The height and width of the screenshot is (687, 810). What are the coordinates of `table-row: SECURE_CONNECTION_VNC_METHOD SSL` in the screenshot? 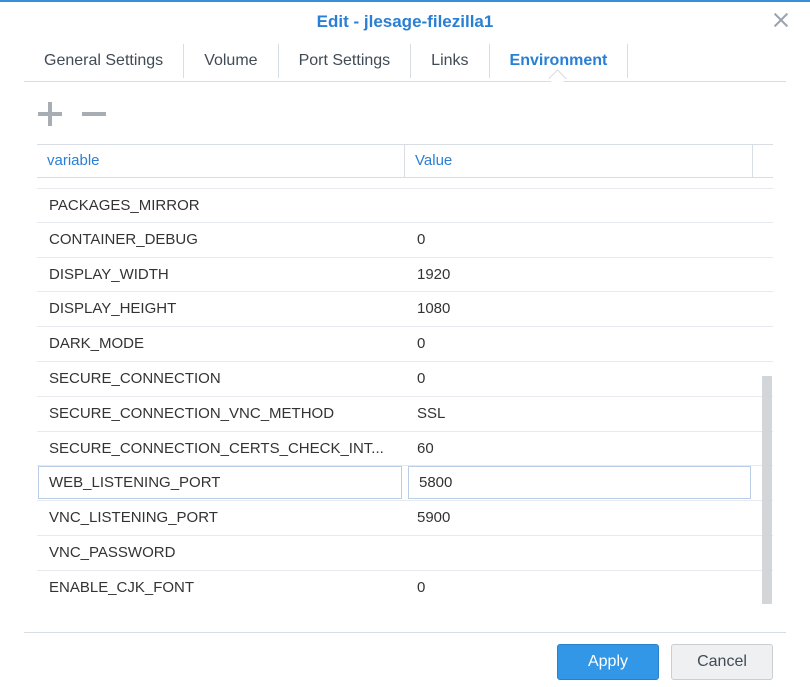 It's located at (405, 414).